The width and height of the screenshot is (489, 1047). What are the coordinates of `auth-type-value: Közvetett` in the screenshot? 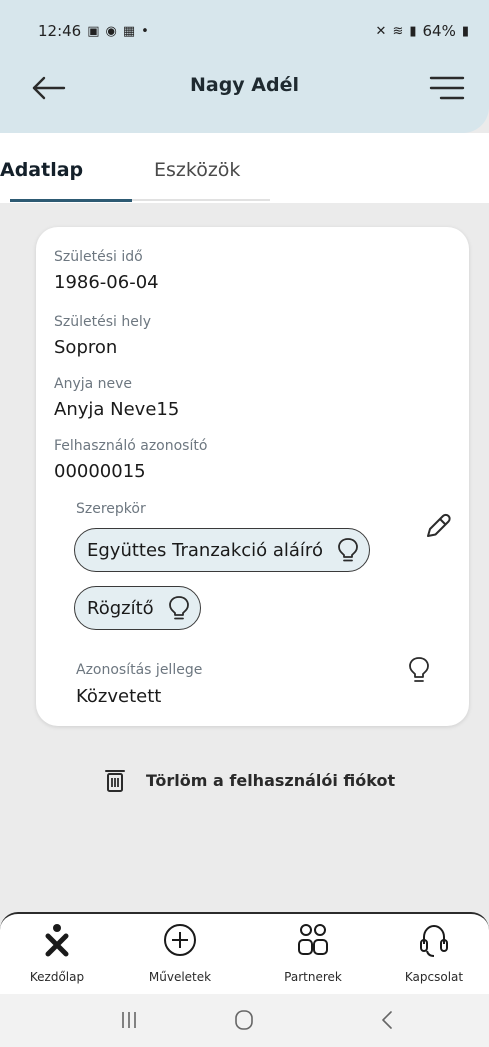 It's located at (119, 696).